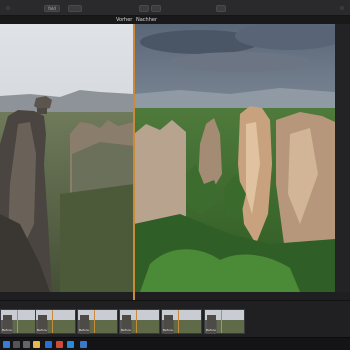  Describe the element at coordinates (16, 344) in the screenshot. I see `search-icon` at that location.